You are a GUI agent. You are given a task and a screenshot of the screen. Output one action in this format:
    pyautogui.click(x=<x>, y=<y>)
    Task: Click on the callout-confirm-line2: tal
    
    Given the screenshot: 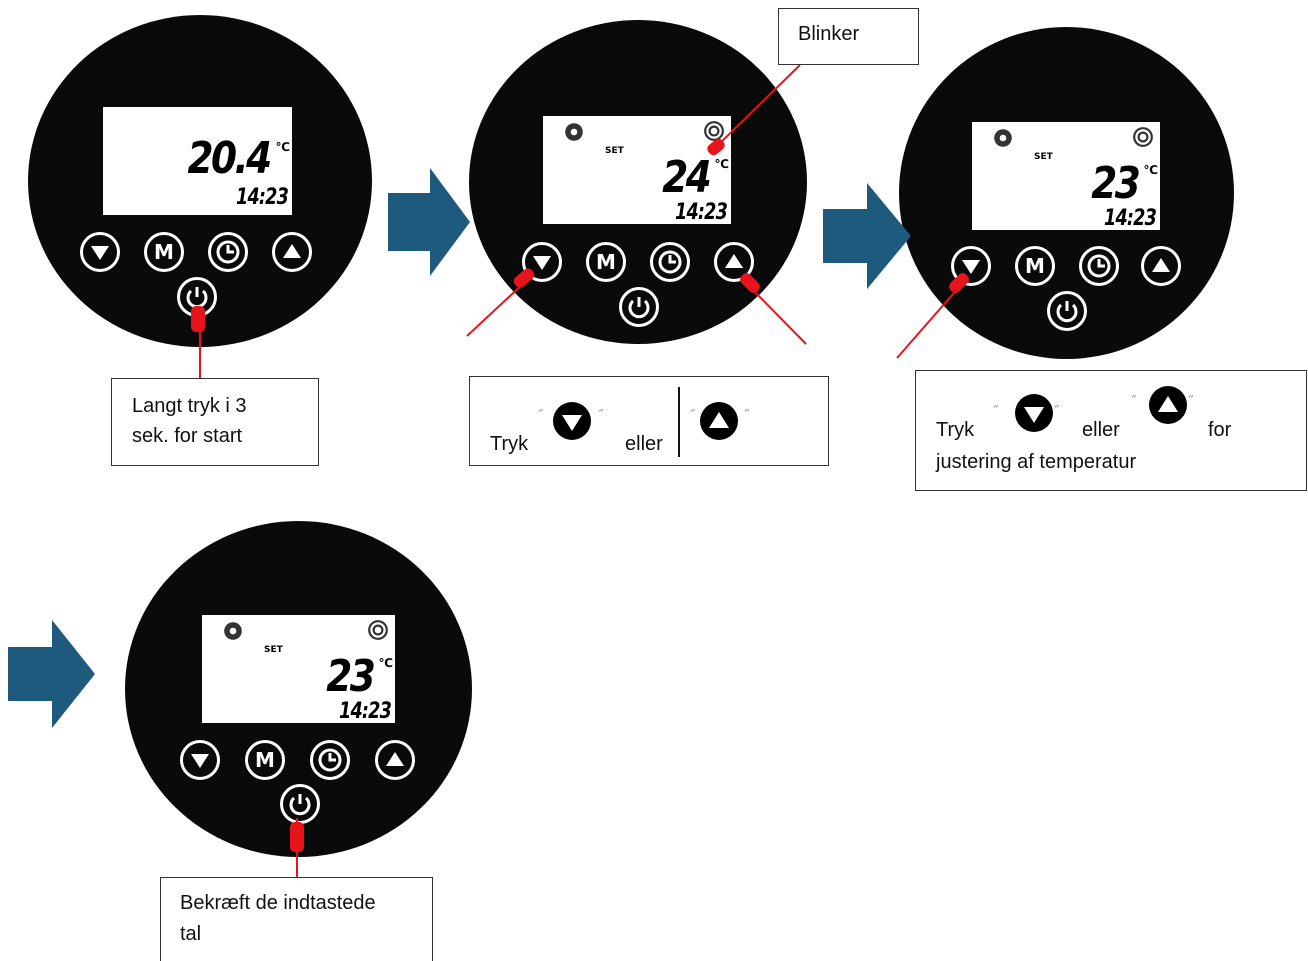 What is the action you would take?
    pyautogui.click(x=191, y=934)
    